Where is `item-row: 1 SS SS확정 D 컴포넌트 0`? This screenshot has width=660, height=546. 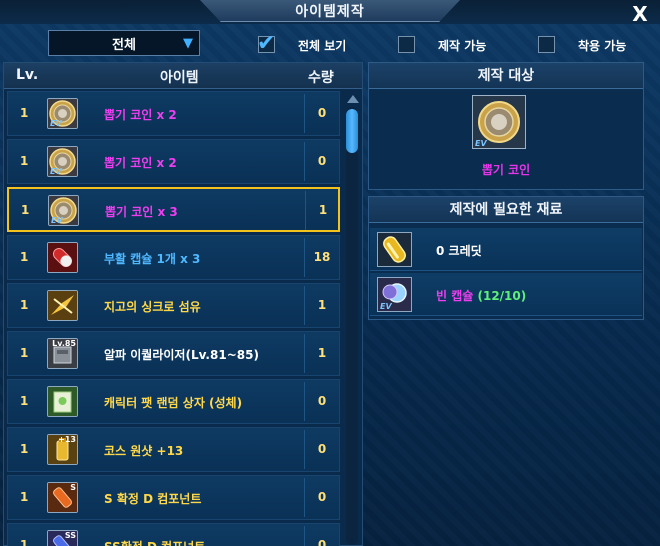
item-row: 1 SS SS확정 D 컴포넌트 0 is located at coordinates (173, 534).